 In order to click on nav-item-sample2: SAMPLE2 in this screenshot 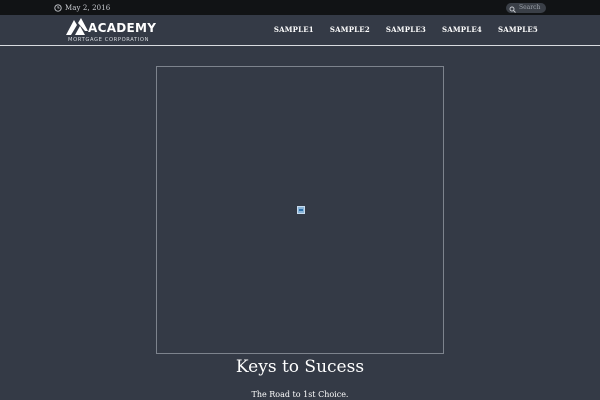, I will do `click(350, 29)`.